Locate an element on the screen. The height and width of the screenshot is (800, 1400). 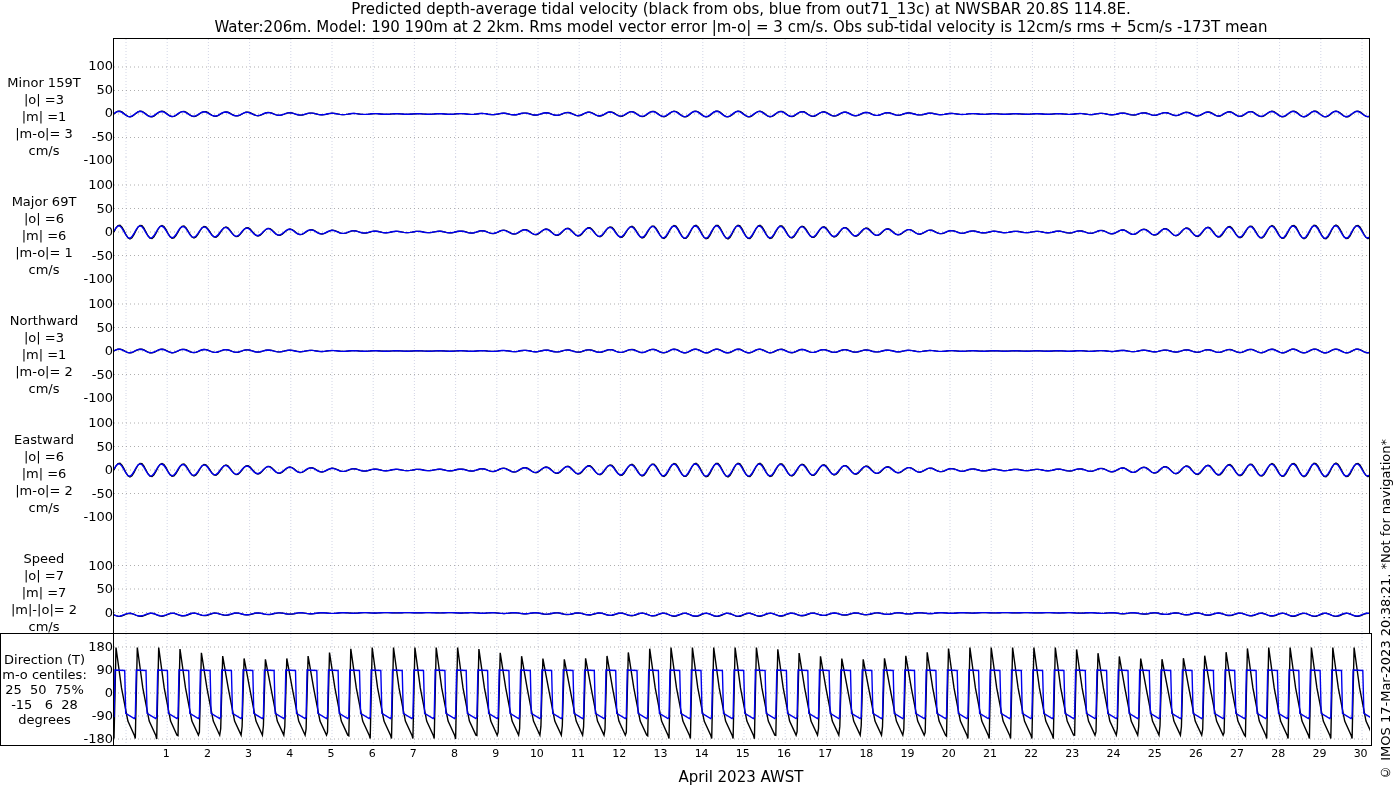
x-tick-label: 14 is located at coordinates (701, 754).